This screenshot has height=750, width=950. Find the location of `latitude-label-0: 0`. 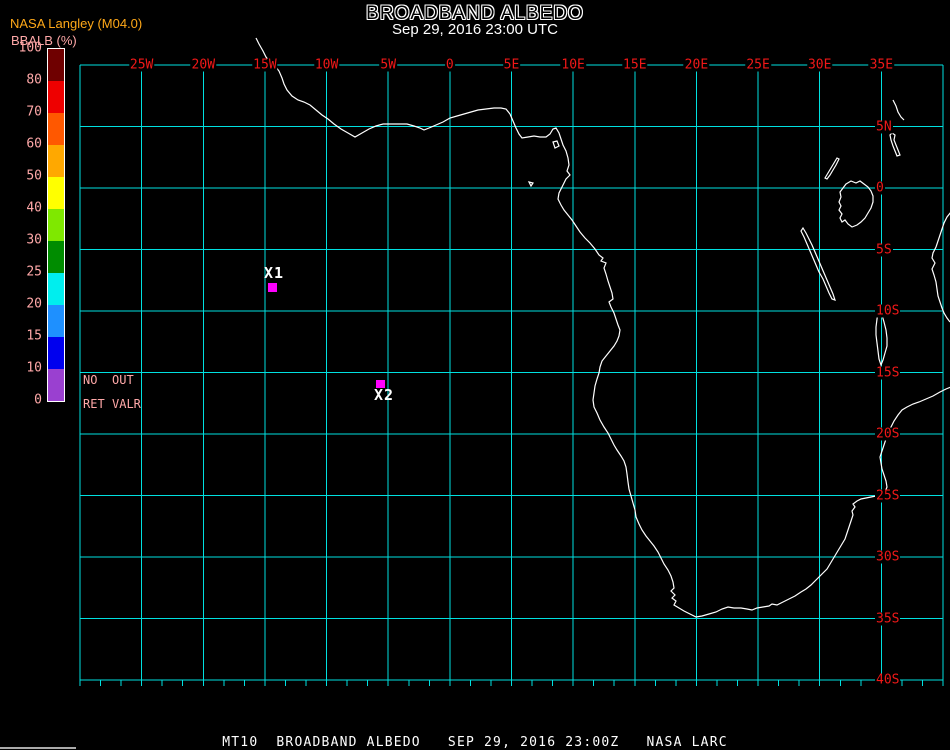

latitude-label-0: 0 is located at coordinates (880, 188).